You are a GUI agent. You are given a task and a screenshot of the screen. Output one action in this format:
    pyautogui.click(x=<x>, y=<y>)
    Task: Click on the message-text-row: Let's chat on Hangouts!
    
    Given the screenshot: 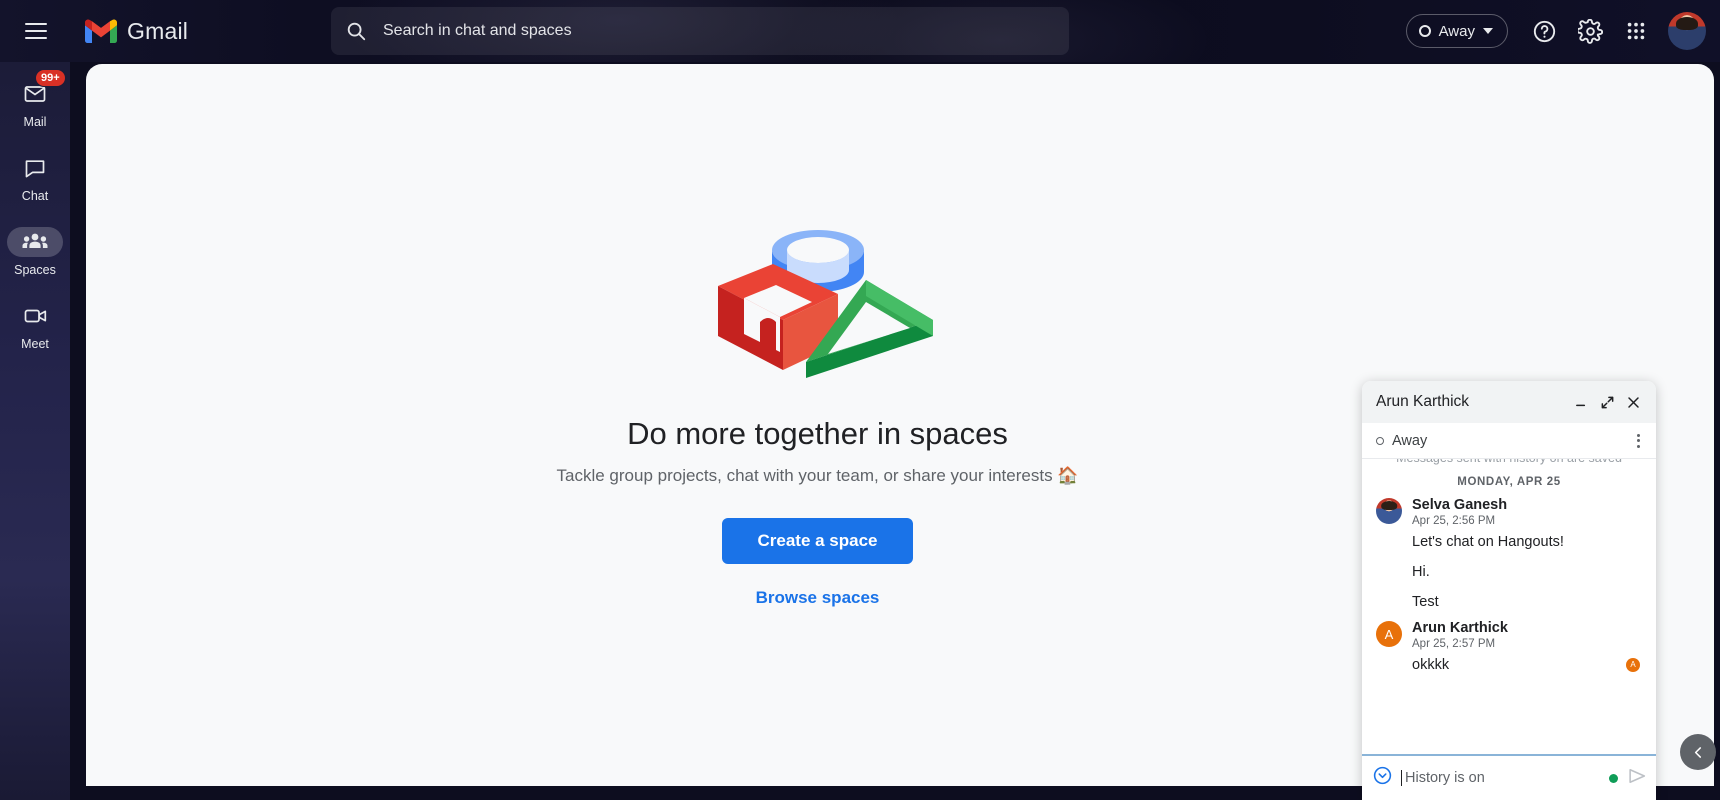 What is the action you would take?
    pyautogui.click(x=1504, y=542)
    